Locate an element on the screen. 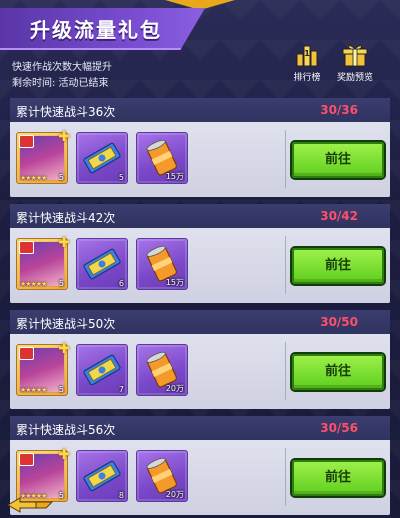 The image size is (400, 518). event-description: 快速作战次数大幅提升 is located at coordinates (62, 67).